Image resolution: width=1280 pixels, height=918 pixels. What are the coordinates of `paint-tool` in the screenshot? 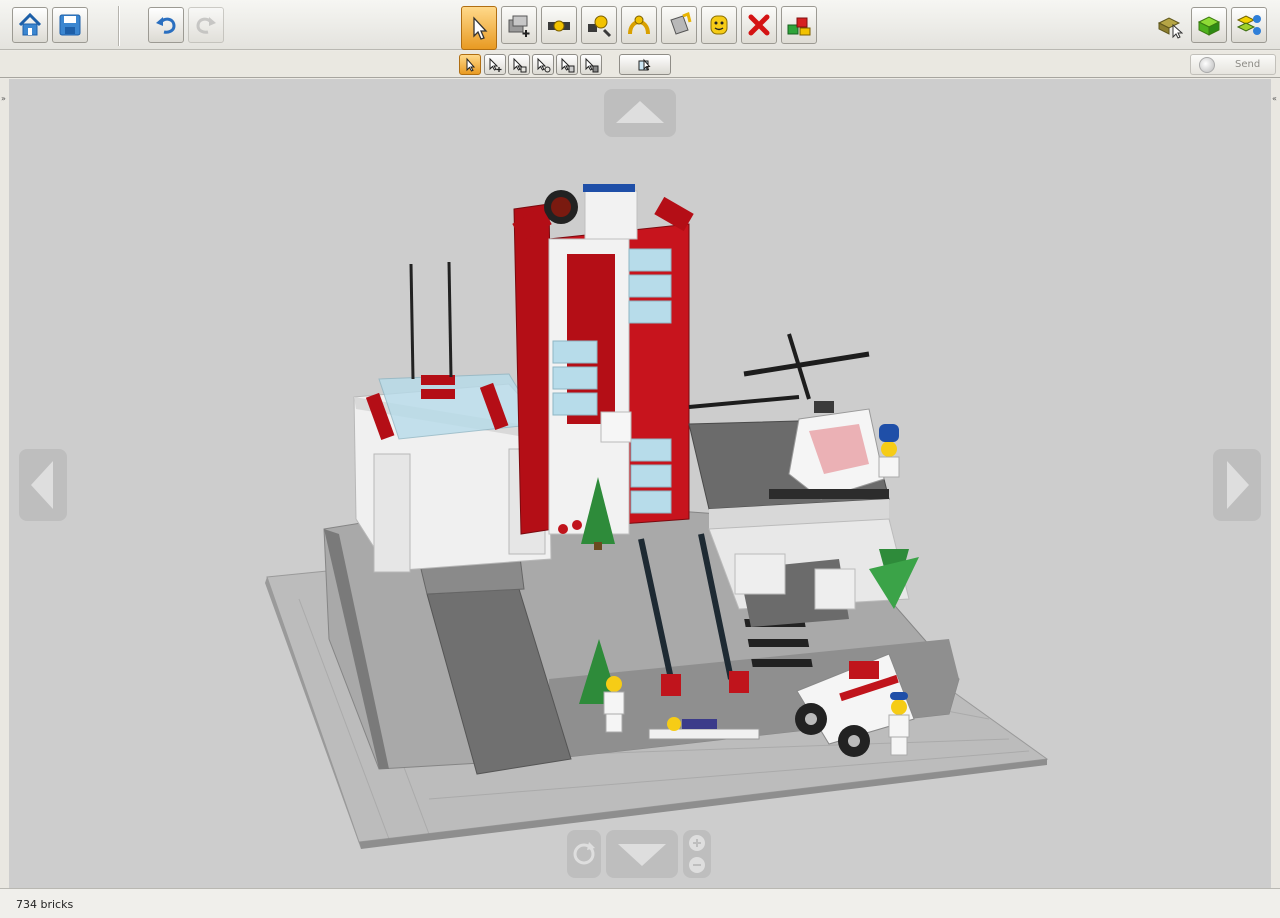 It's located at (679, 25).